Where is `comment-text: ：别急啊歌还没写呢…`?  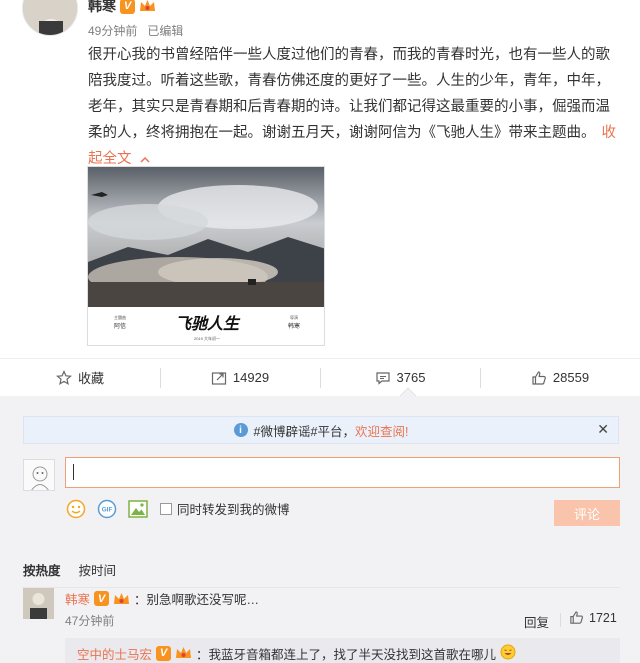
comment-text: ：别急啊歌还没写呢… is located at coordinates (197, 600).